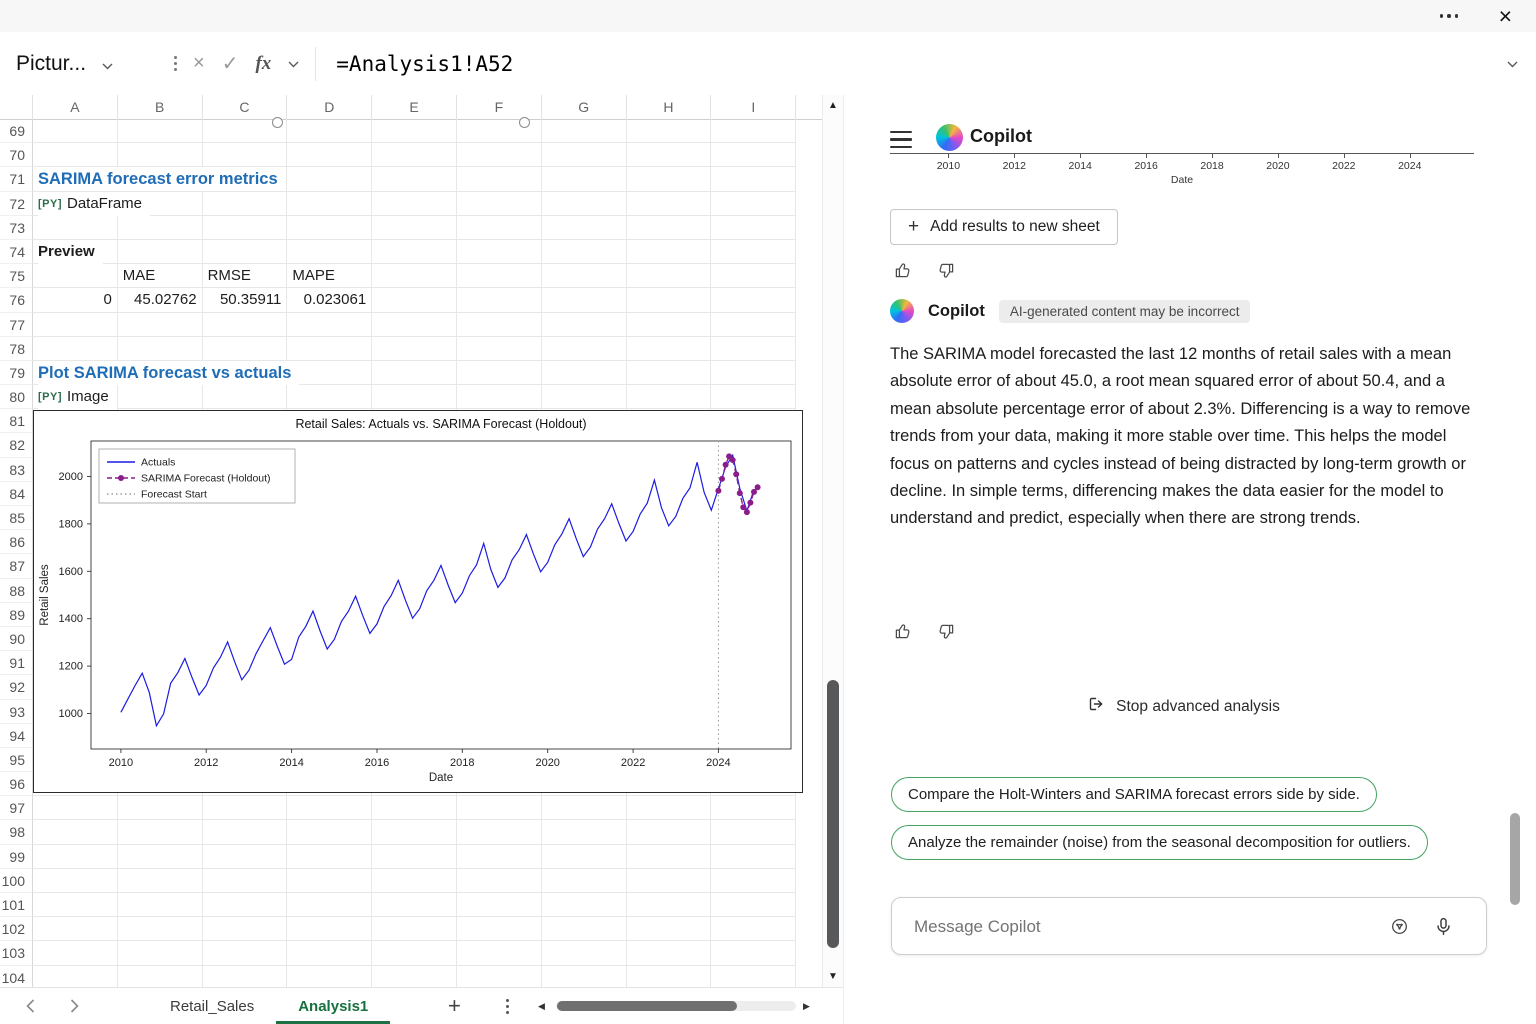 The image size is (1536, 1024). I want to click on cell-D98, so click(330, 832).